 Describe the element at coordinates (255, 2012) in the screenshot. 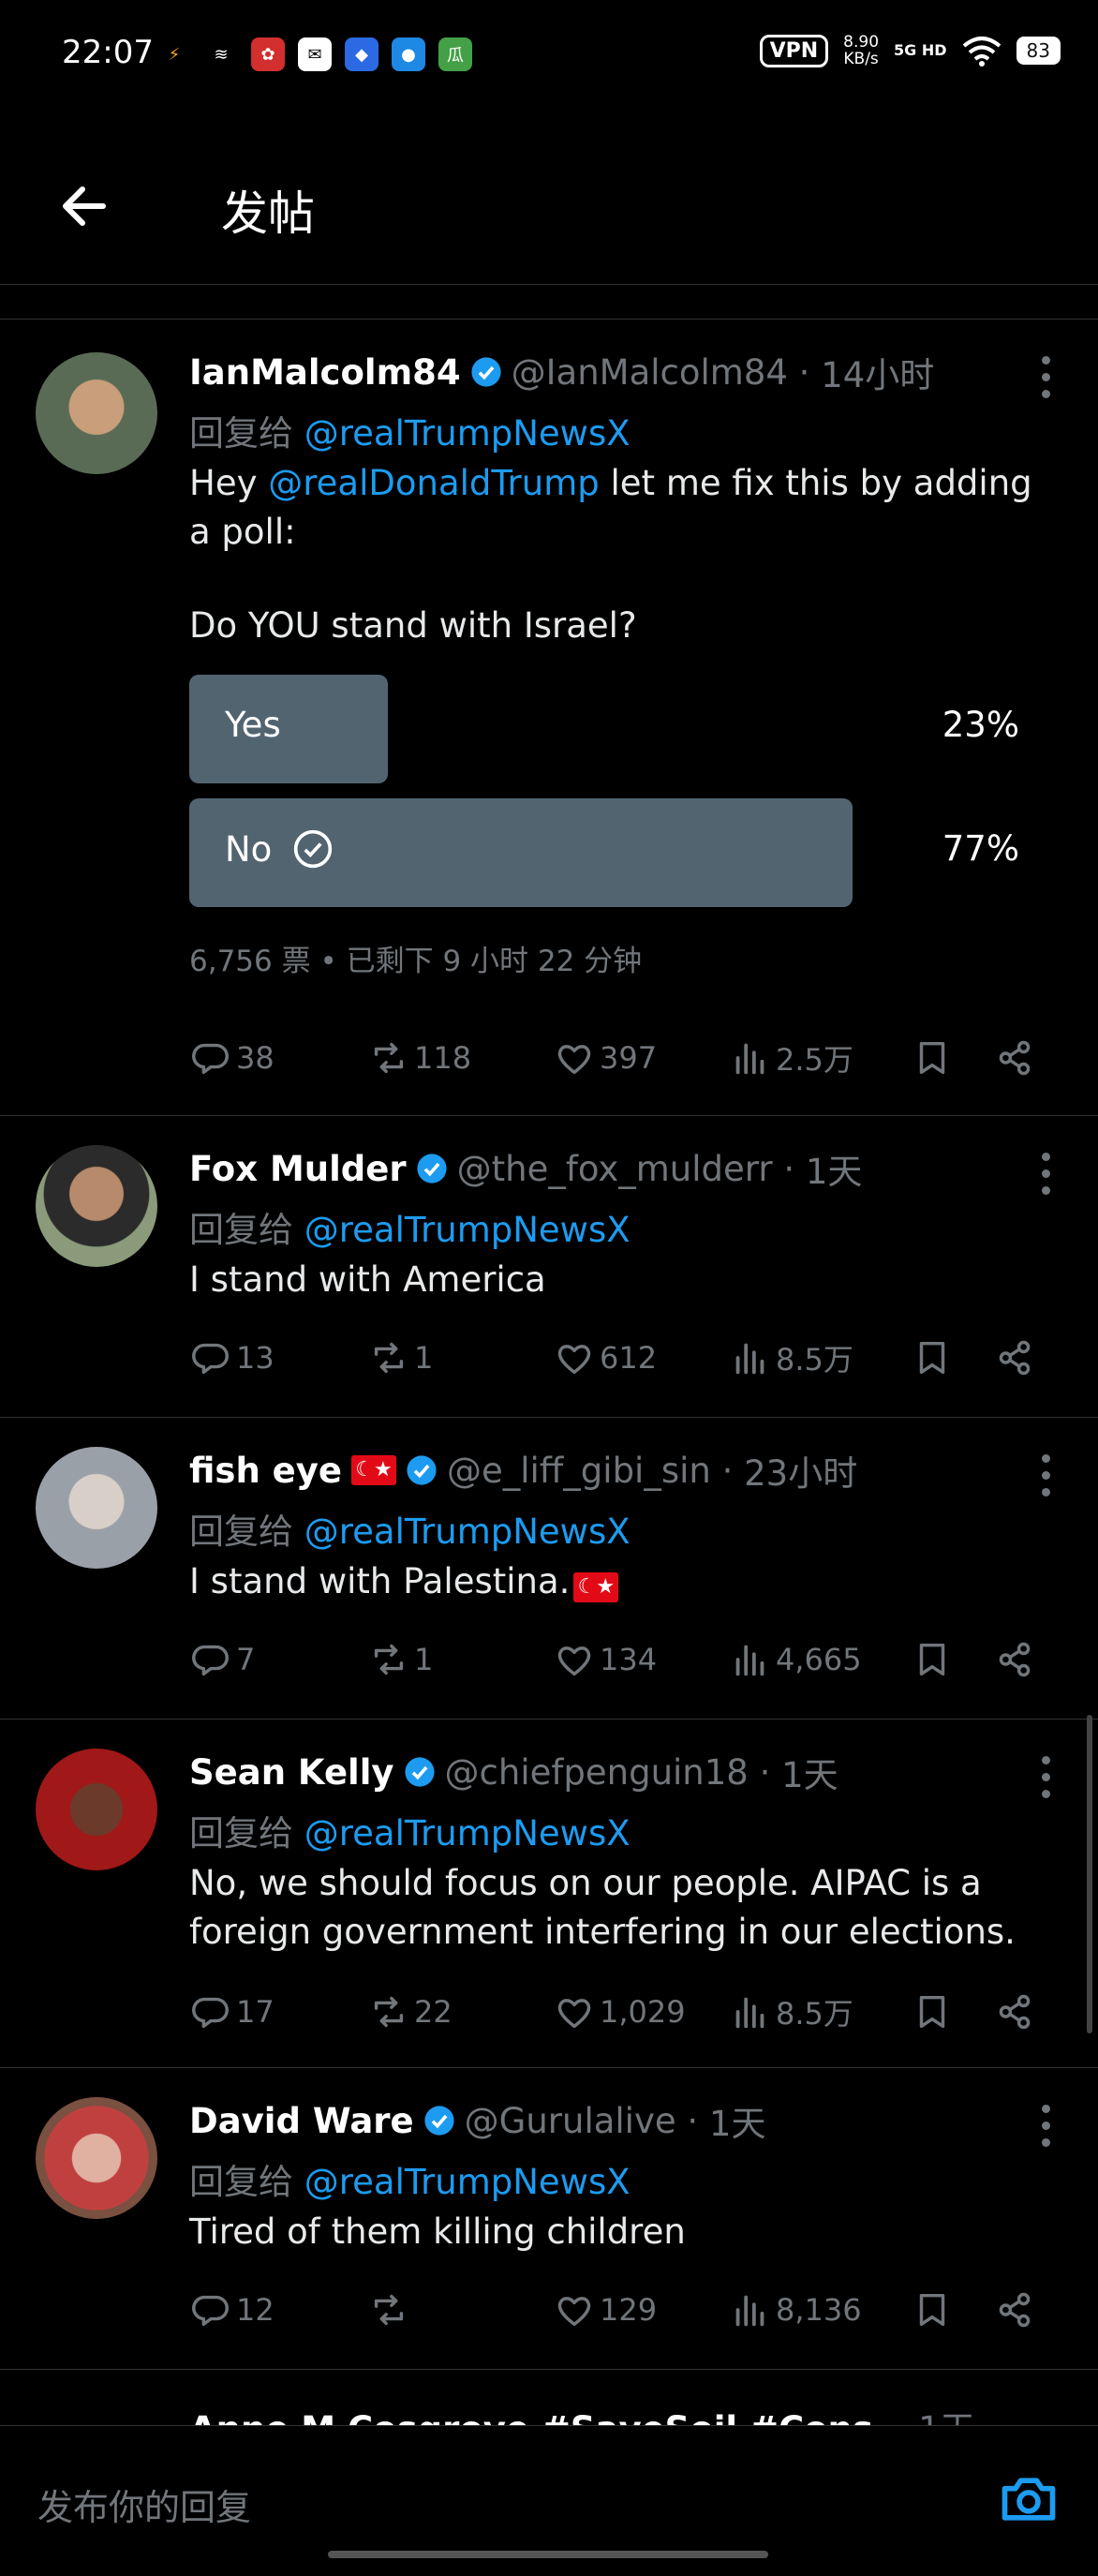

I see `replies-count: 17` at that location.